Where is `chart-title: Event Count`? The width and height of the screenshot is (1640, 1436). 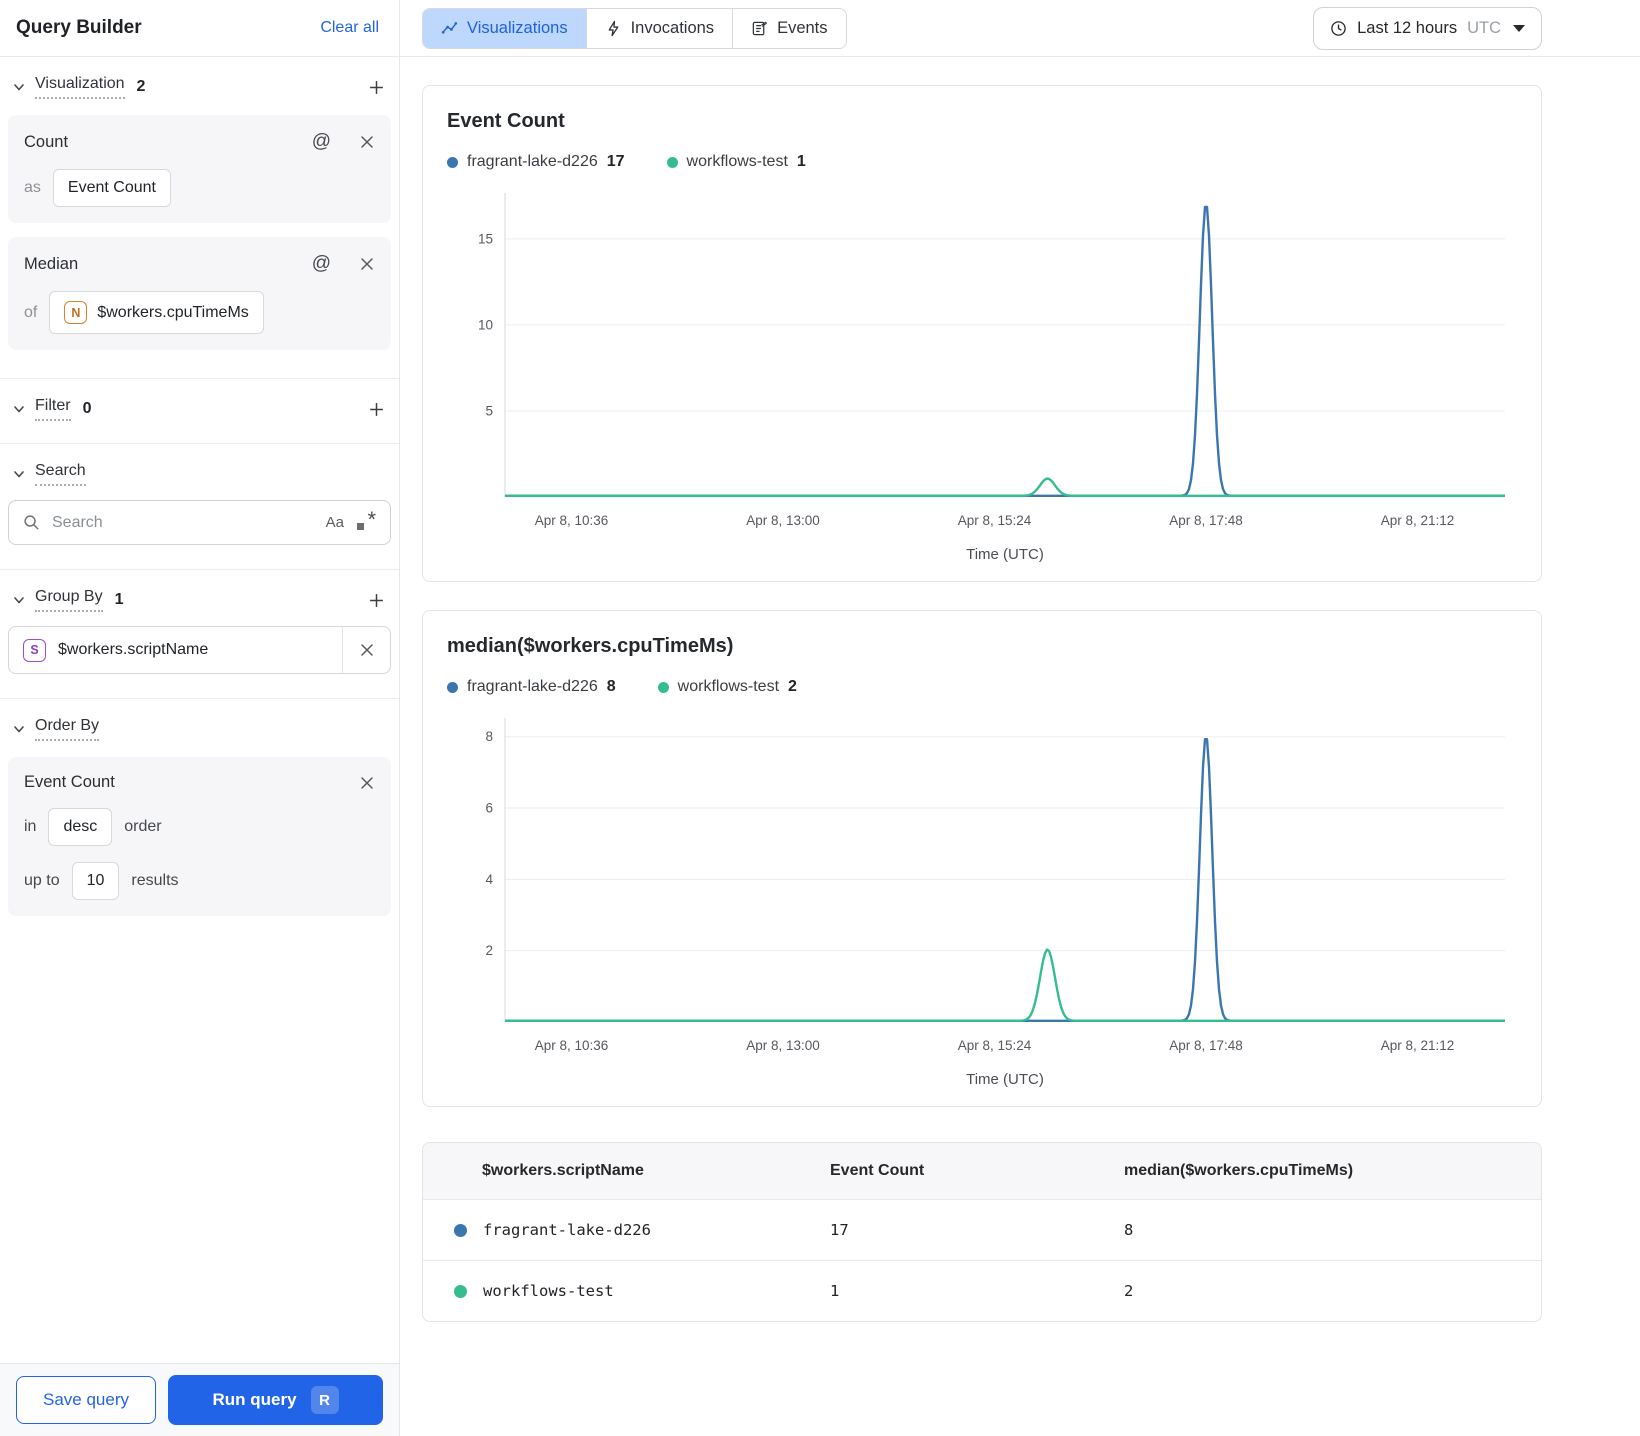 chart-title: Event Count is located at coordinates (506, 121).